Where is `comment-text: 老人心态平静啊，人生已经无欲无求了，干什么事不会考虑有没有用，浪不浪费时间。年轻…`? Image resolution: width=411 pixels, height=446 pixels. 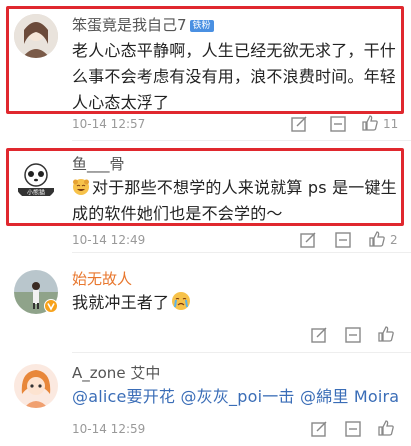 comment-text: 老人心态平静啊，人生已经无欲无求了，干什么事不会考虑有没有用，浪不浪费时间。年轻… is located at coordinates (234, 76).